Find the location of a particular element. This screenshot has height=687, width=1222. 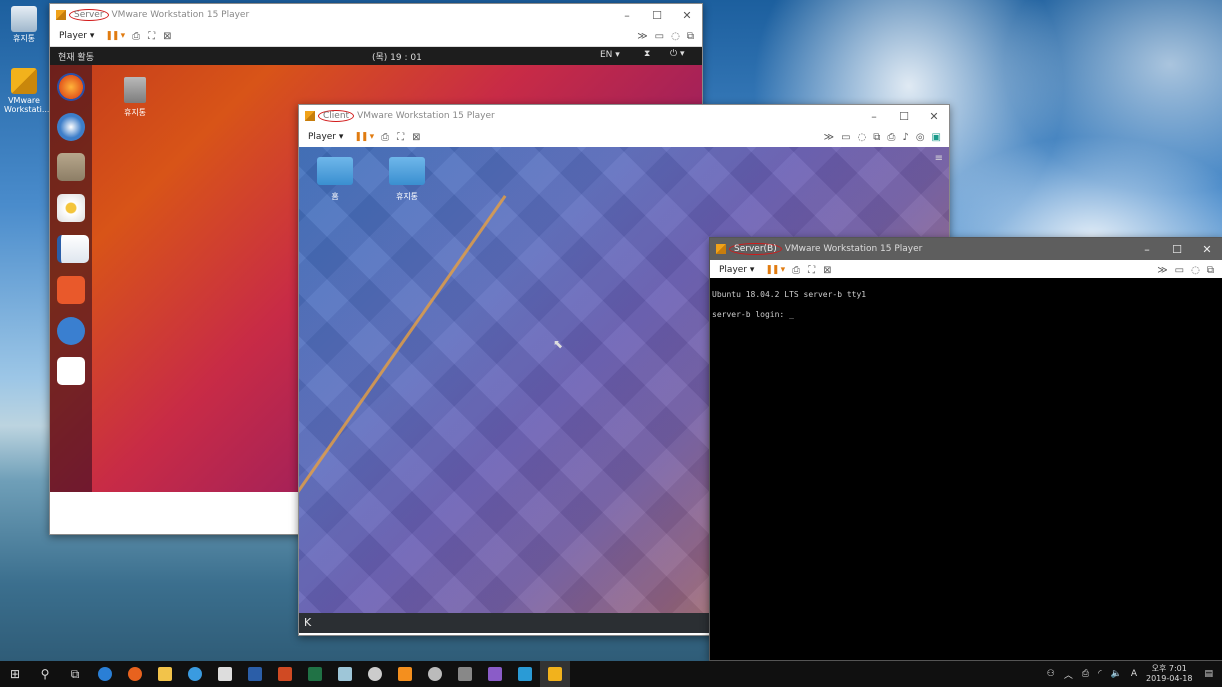

app-window-icon is located at coordinates (525, 674).